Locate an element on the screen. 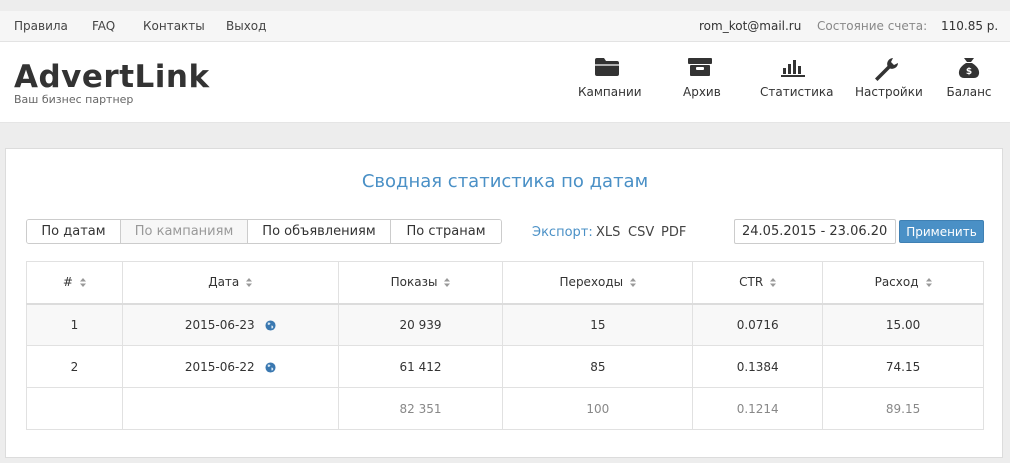  totals-row: 82 351 100 0.1214 89.15 is located at coordinates (505, 408).